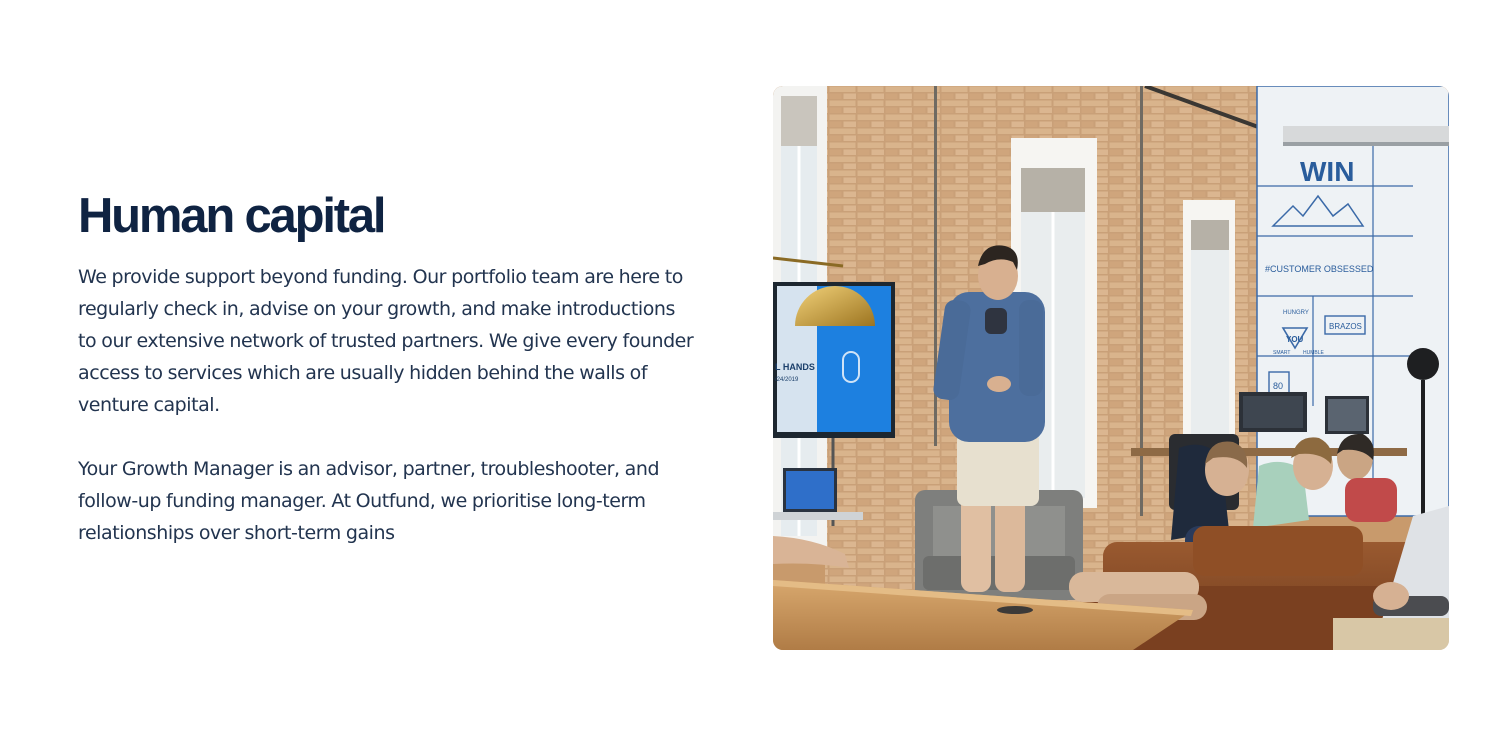  Describe the element at coordinates (1314, 353) in the screenshot. I see `mural-humble-text: HUMBLE` at that location.